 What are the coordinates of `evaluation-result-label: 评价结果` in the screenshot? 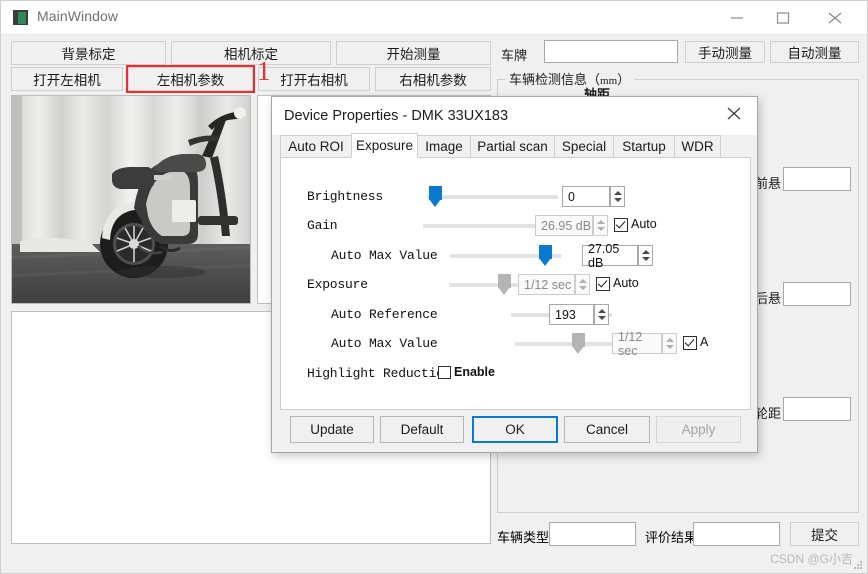 It's located at (671, 537).